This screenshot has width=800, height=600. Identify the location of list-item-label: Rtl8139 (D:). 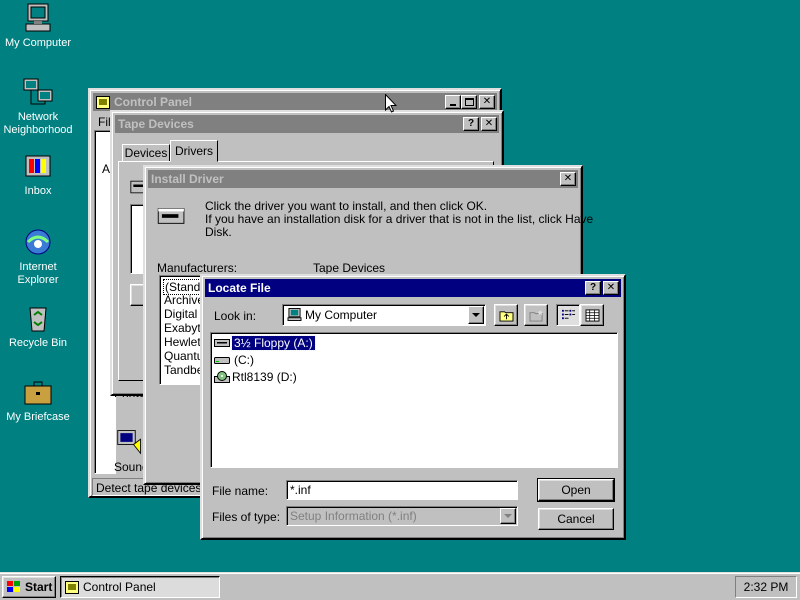
(264, 377).